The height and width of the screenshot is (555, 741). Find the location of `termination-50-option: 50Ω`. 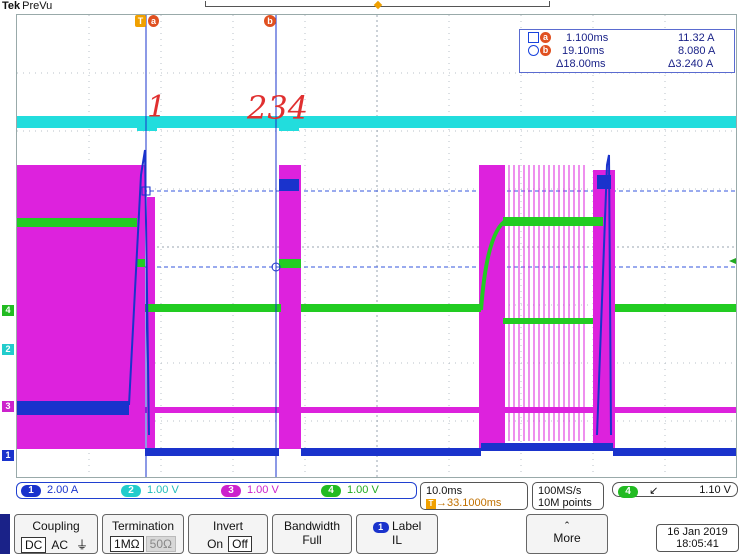

termination-50-option: 50Ω is located at coordinates (160, 544).